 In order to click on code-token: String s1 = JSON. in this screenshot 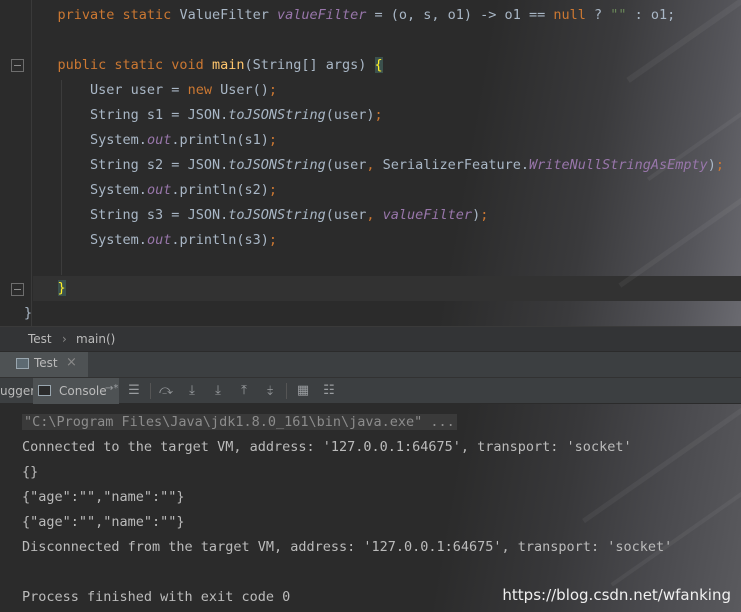, I will do `click(159, 115)`.